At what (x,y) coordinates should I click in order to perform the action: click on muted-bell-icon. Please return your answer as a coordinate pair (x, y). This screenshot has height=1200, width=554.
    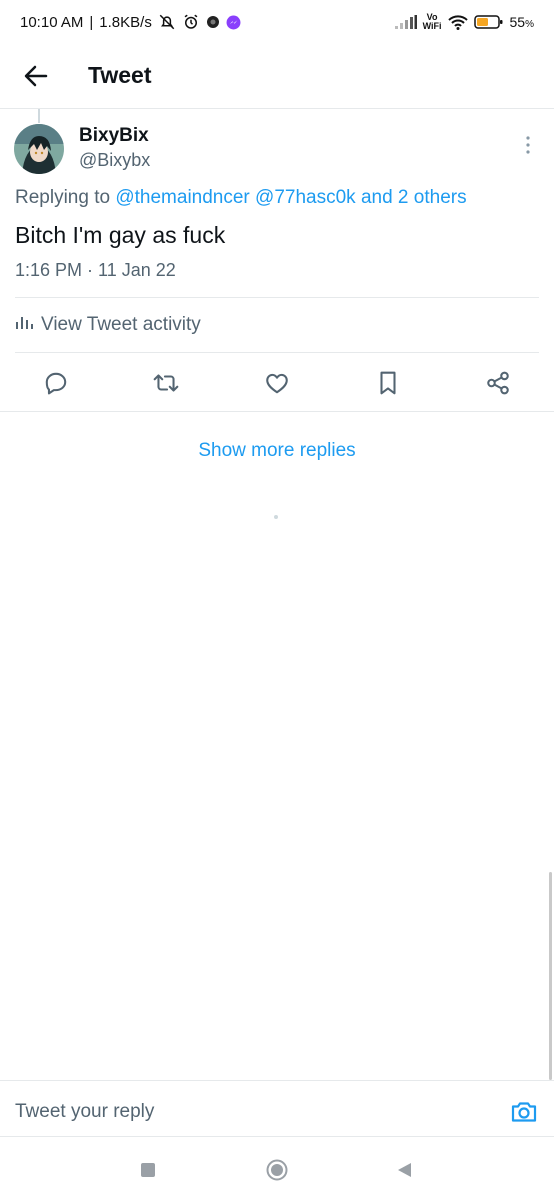
    Looking at the image, I should click on (167, 22).